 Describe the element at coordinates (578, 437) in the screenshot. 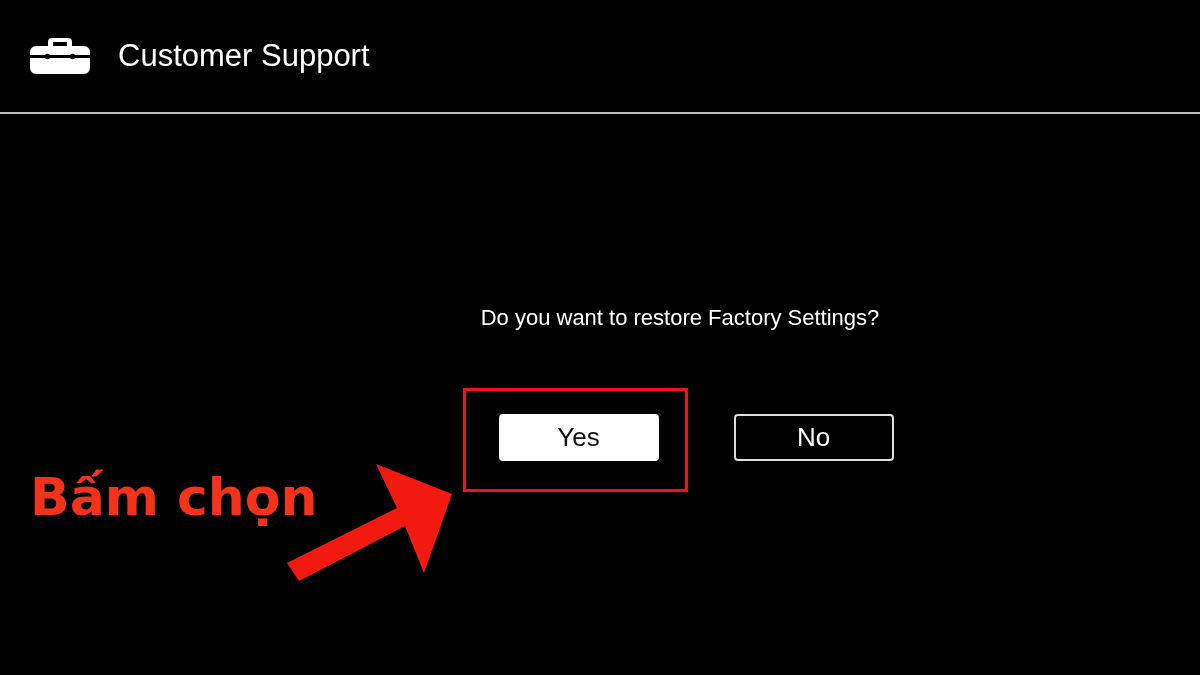

I see `dialog-button: Yes` at that location.